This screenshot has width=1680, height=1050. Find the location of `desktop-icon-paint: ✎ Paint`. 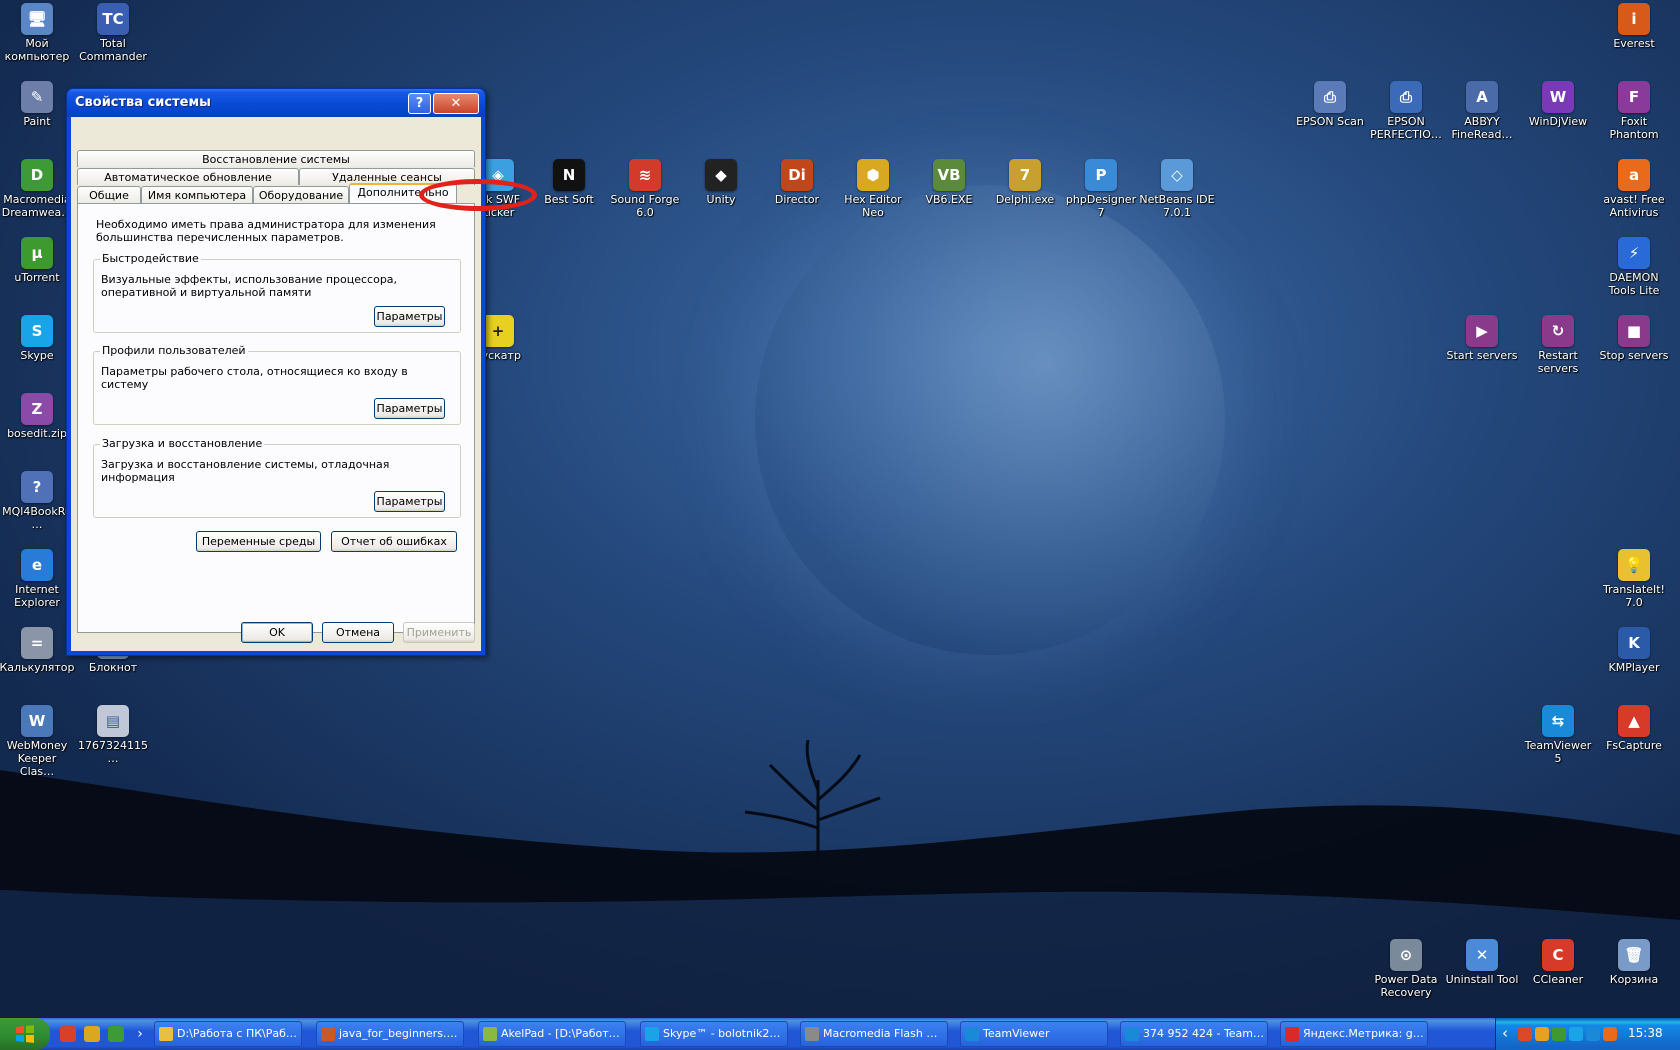

desktop-icon-paint: ✎ Paint is located at coordinates (37, 104).